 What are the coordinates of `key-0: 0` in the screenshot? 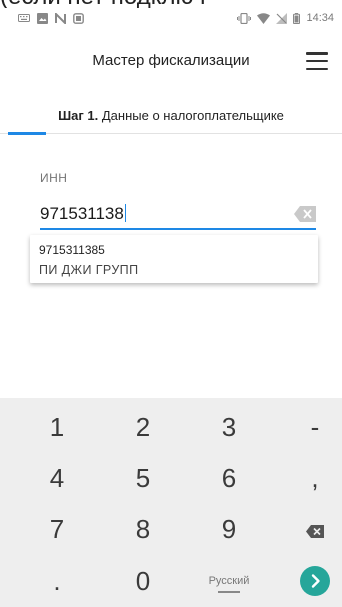 It's located at (143, 581).